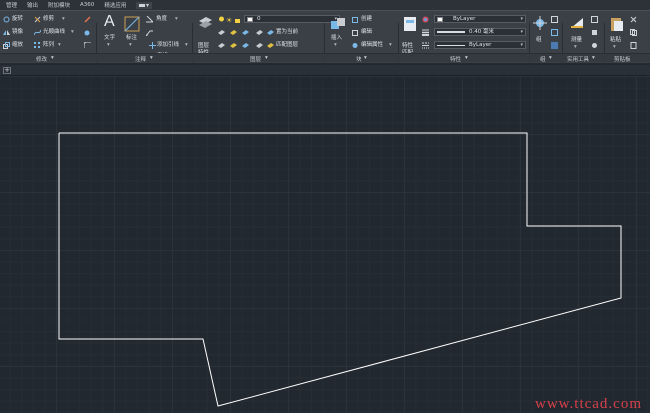 The height and width of the screenshot is (413, 650). What do you see at coordinates (59, 45) in the screenshot?
I see `array-dropdown-icon: ▾` at bounding box center [59, 45].